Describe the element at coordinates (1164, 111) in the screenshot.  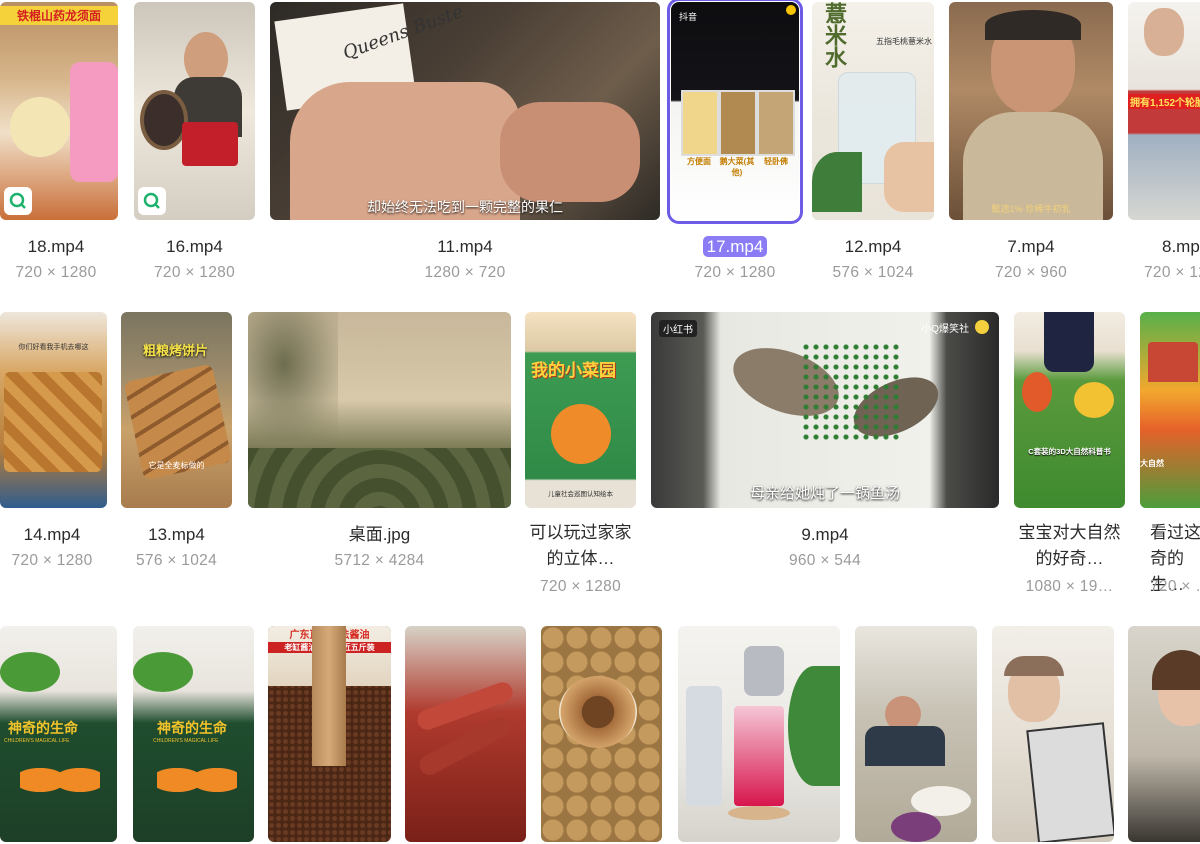
I see `thumbnail-8: 拥有1,152个轮胎` at that location.